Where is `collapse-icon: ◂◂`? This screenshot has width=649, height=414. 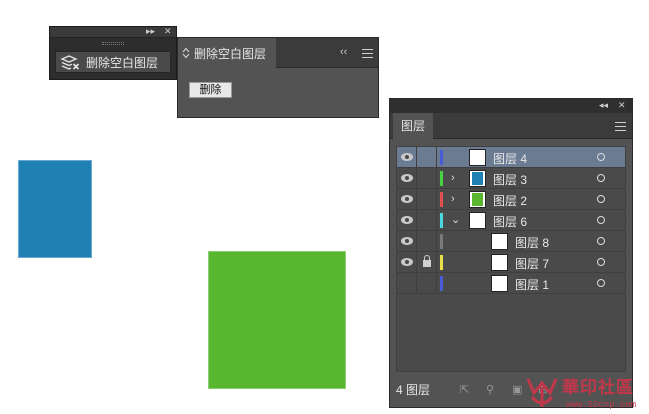 collapse-icon: ◂◂ is located at coordinates (603, 105).